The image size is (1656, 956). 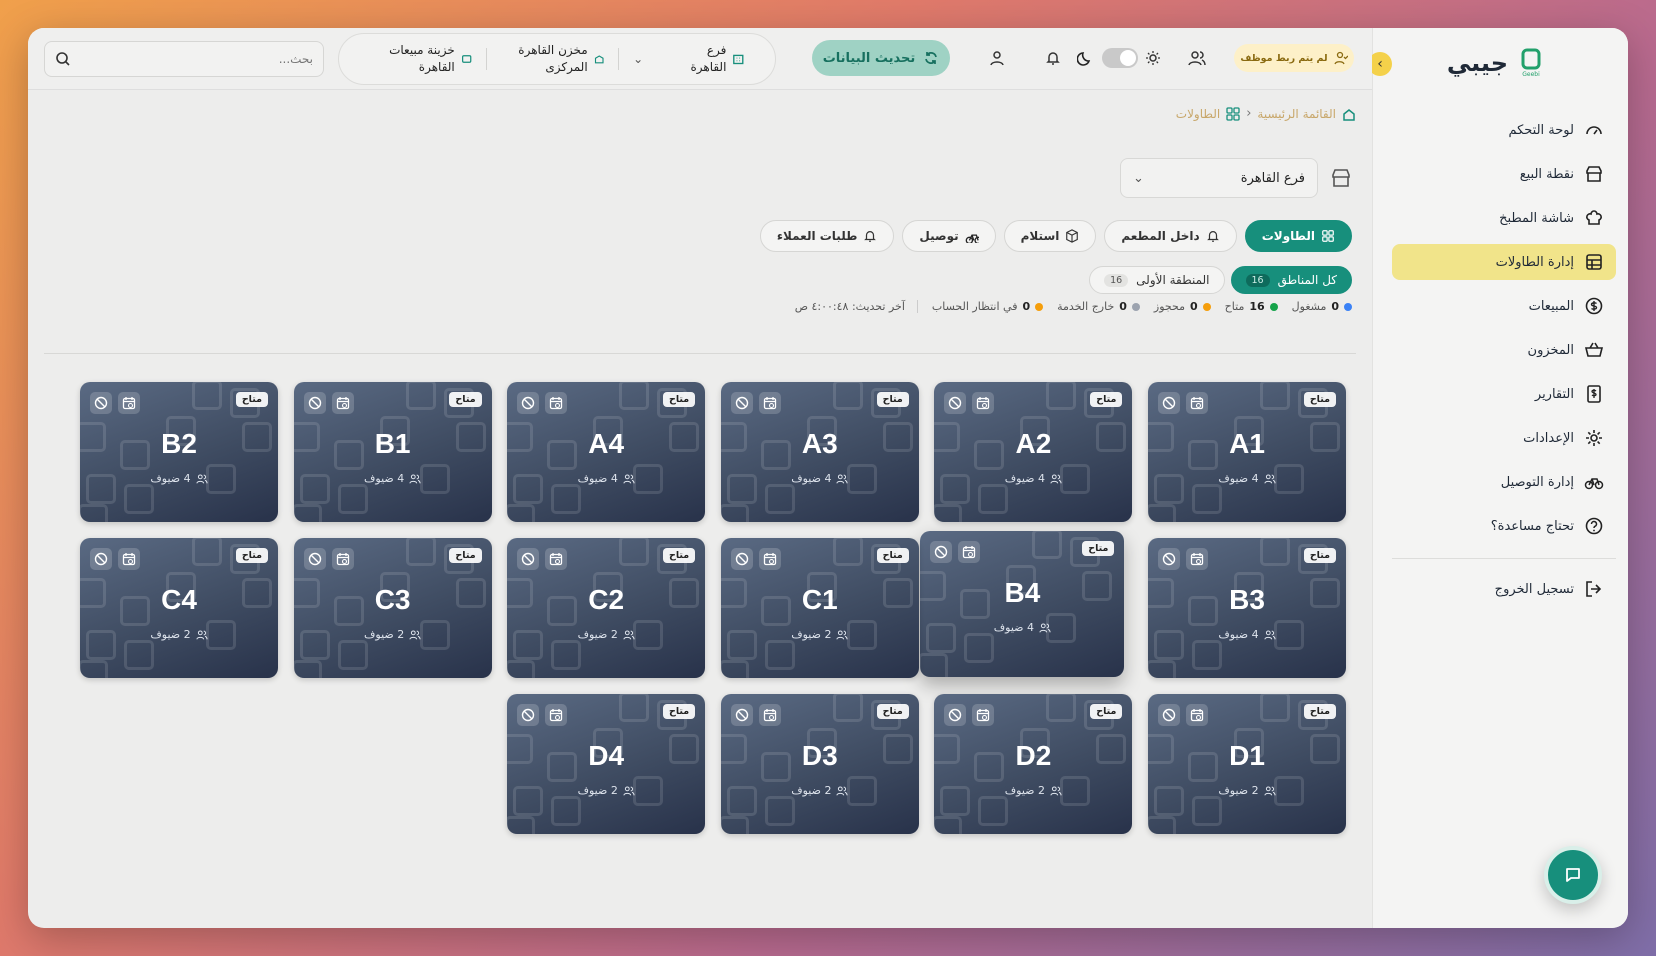 I want to click on calendar-clock-icon, so click(x=769, y=403).